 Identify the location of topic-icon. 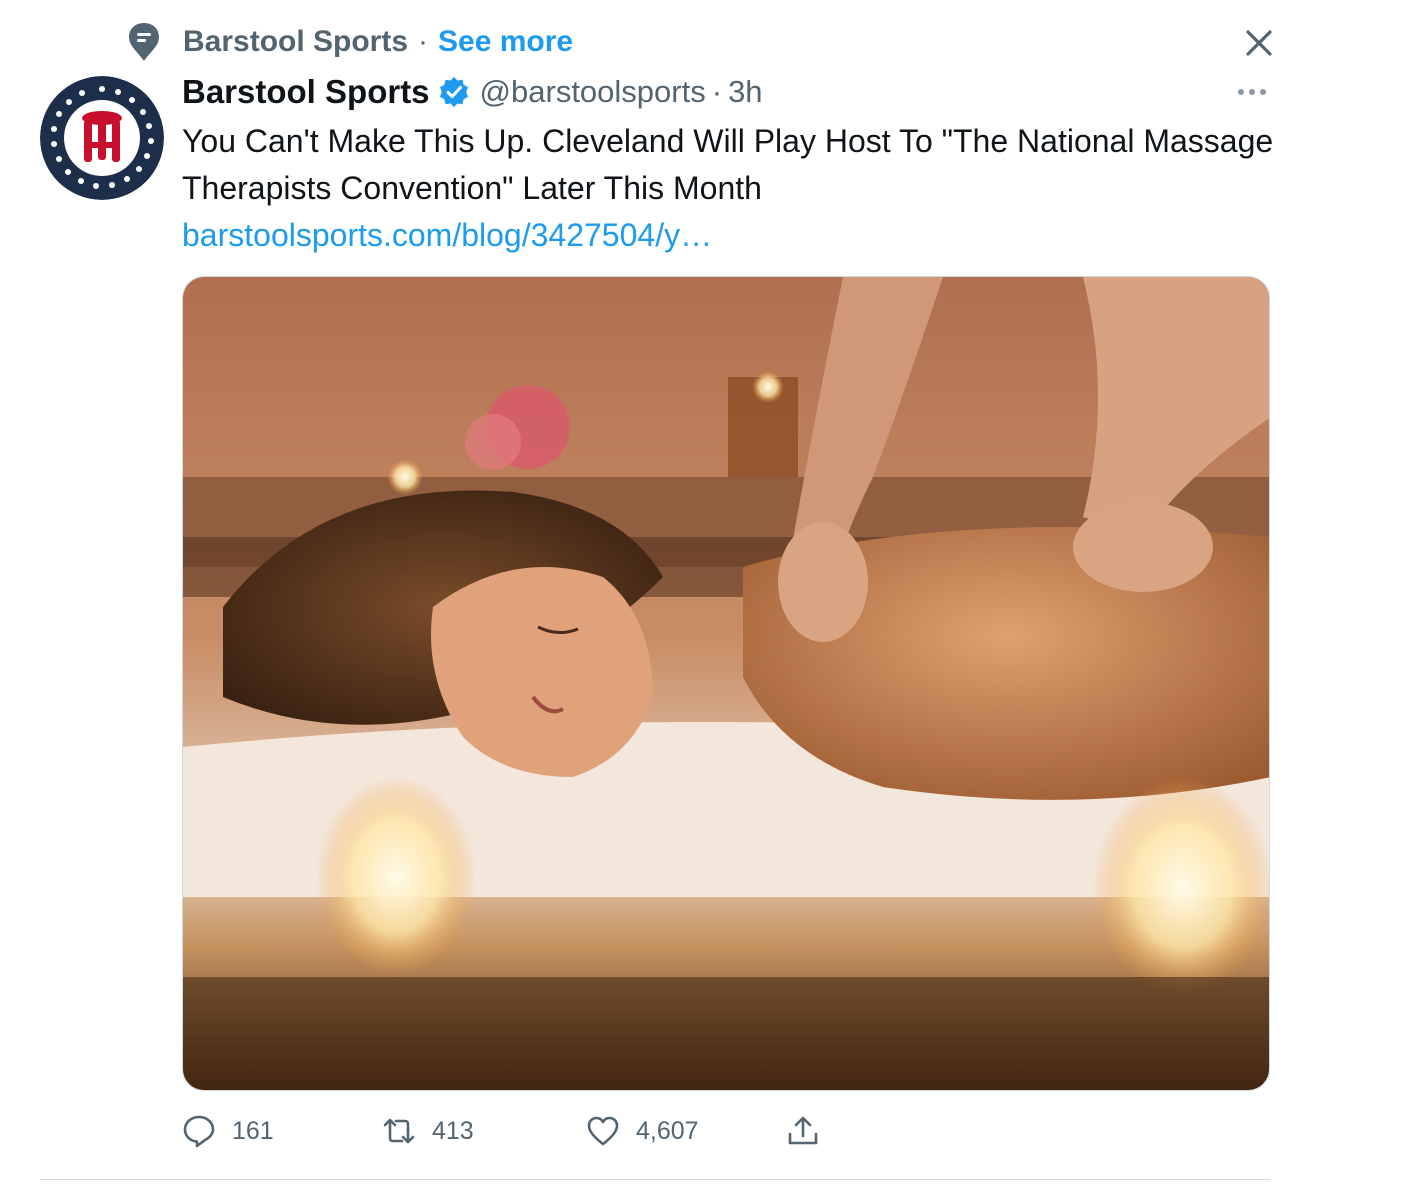
(144, 42).